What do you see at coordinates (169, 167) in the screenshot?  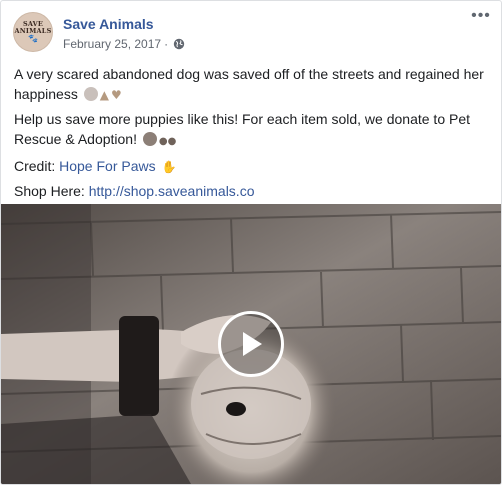 I see `raised-hands-emoji: ✋` at bounding box center [169, 167].